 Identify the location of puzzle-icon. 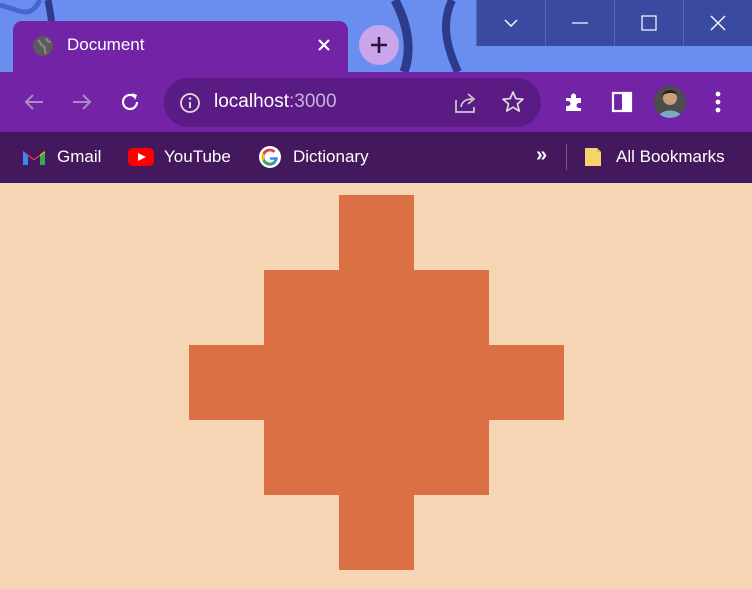
(573, 102).